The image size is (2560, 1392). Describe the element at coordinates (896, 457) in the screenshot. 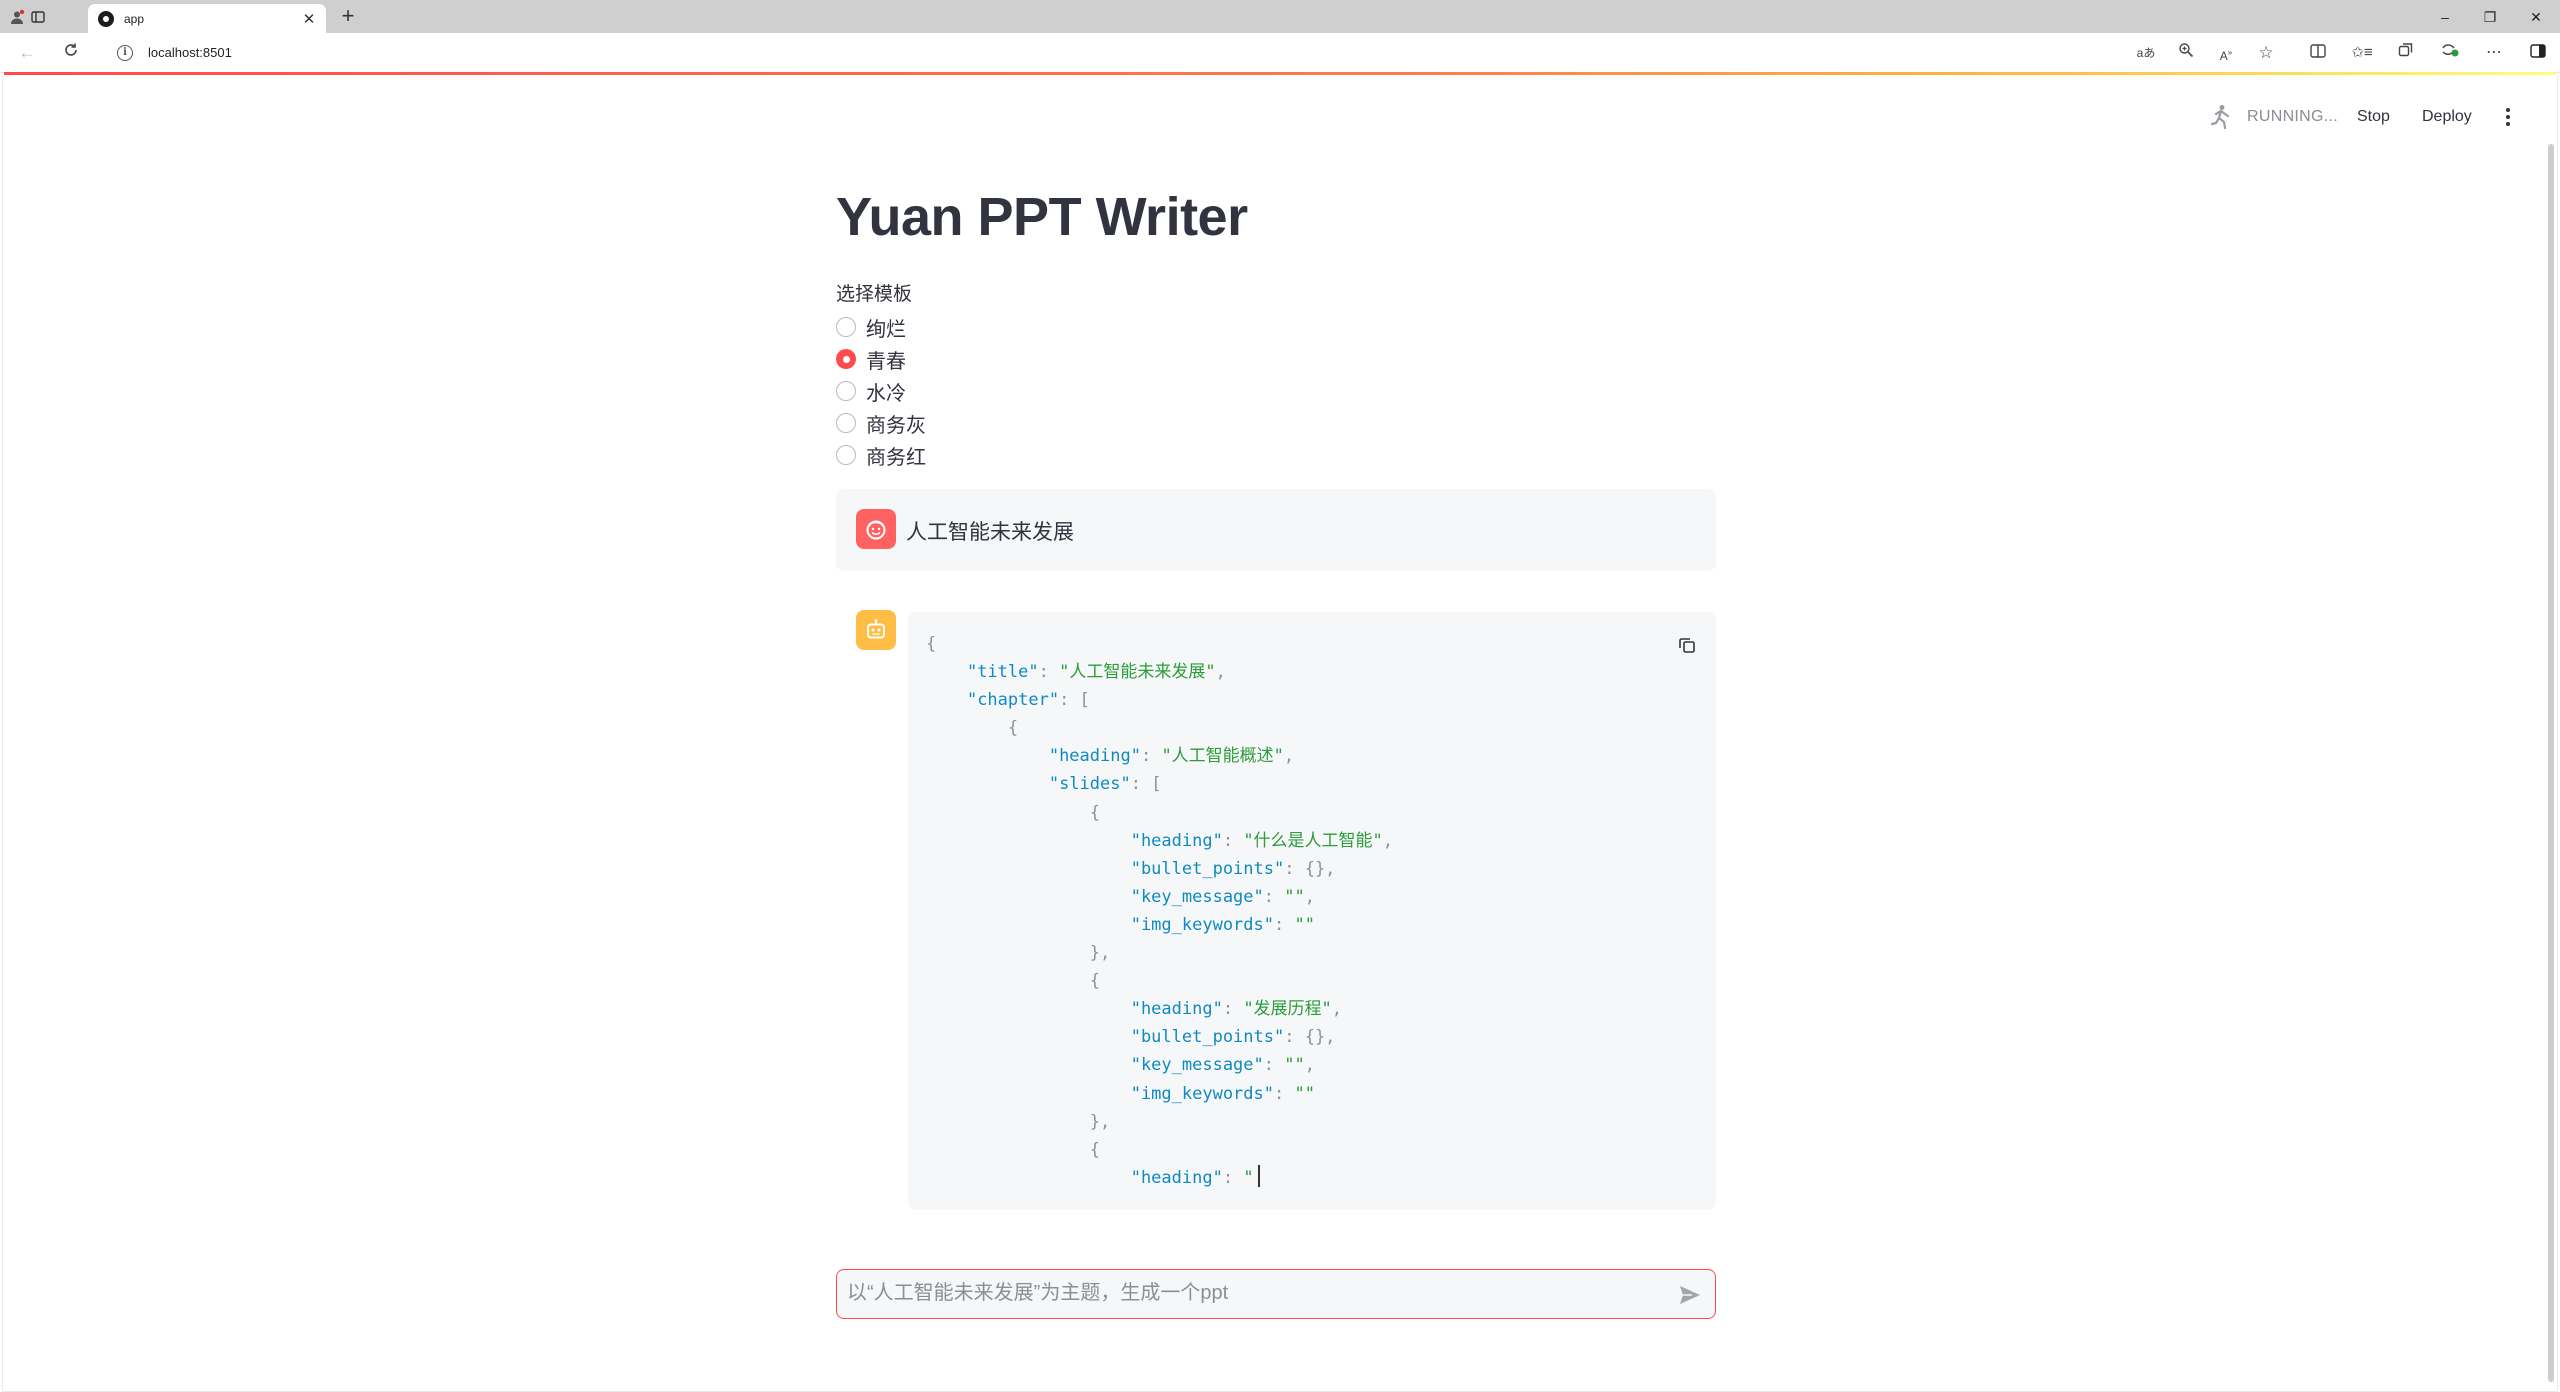

I see `radio-option-label: 商务红` at that location.